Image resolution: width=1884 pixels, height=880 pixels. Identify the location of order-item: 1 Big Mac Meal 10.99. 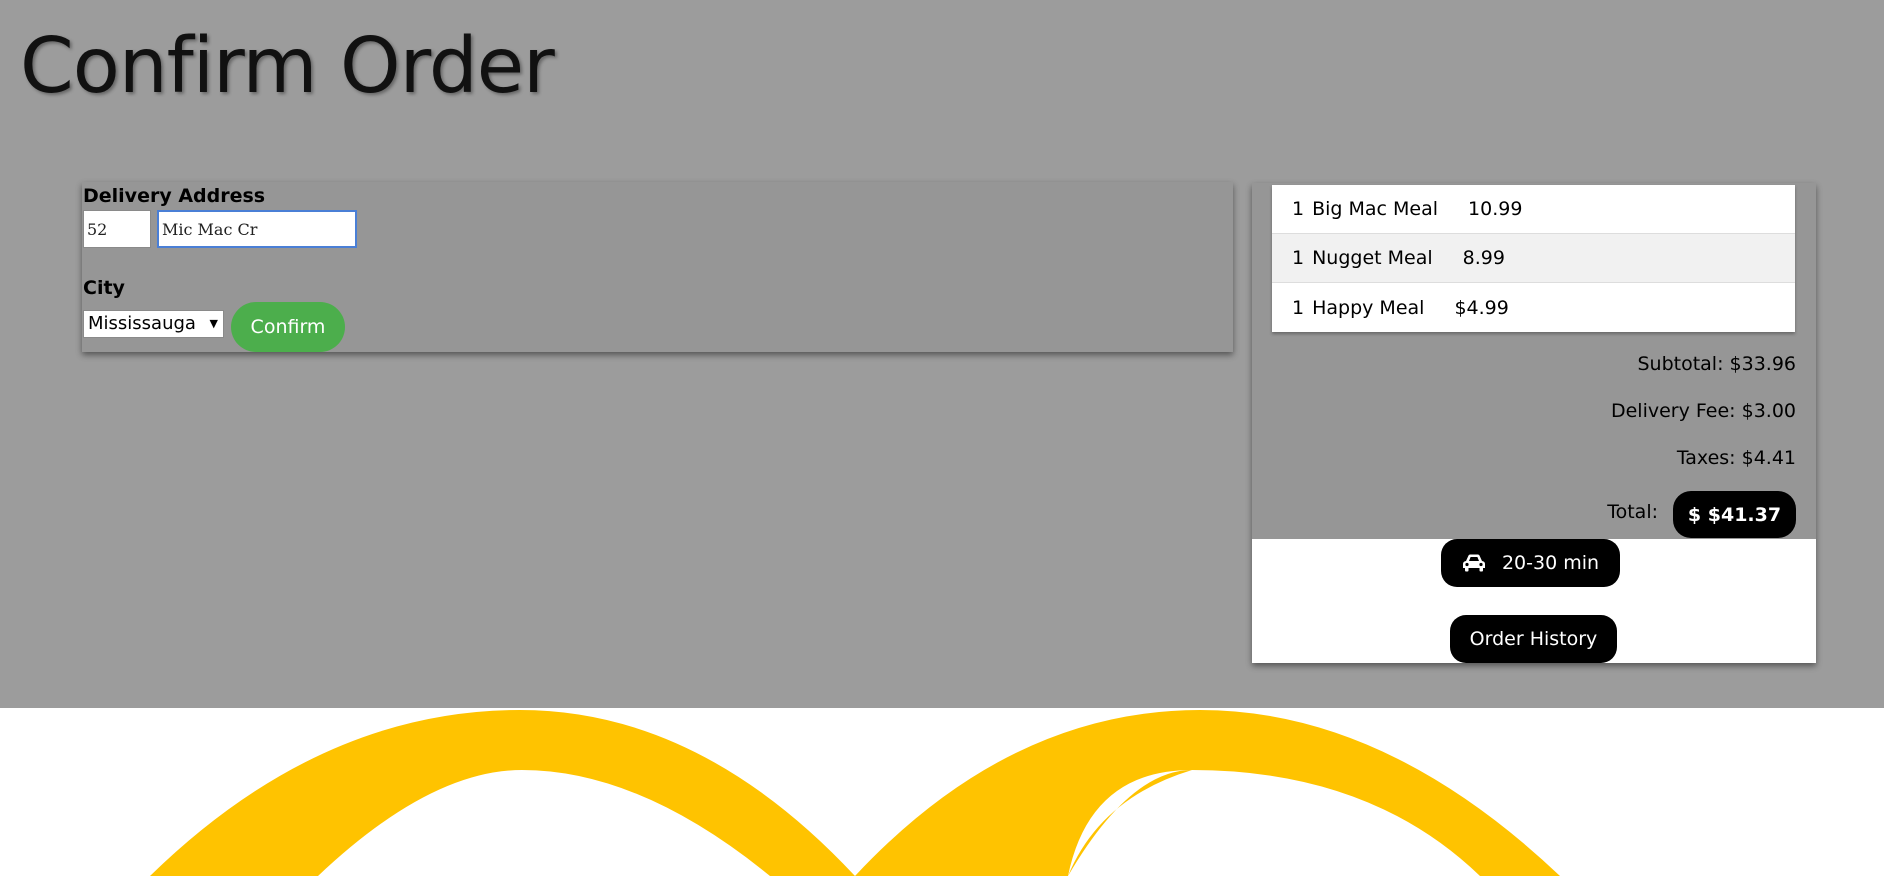
(1533, 209).